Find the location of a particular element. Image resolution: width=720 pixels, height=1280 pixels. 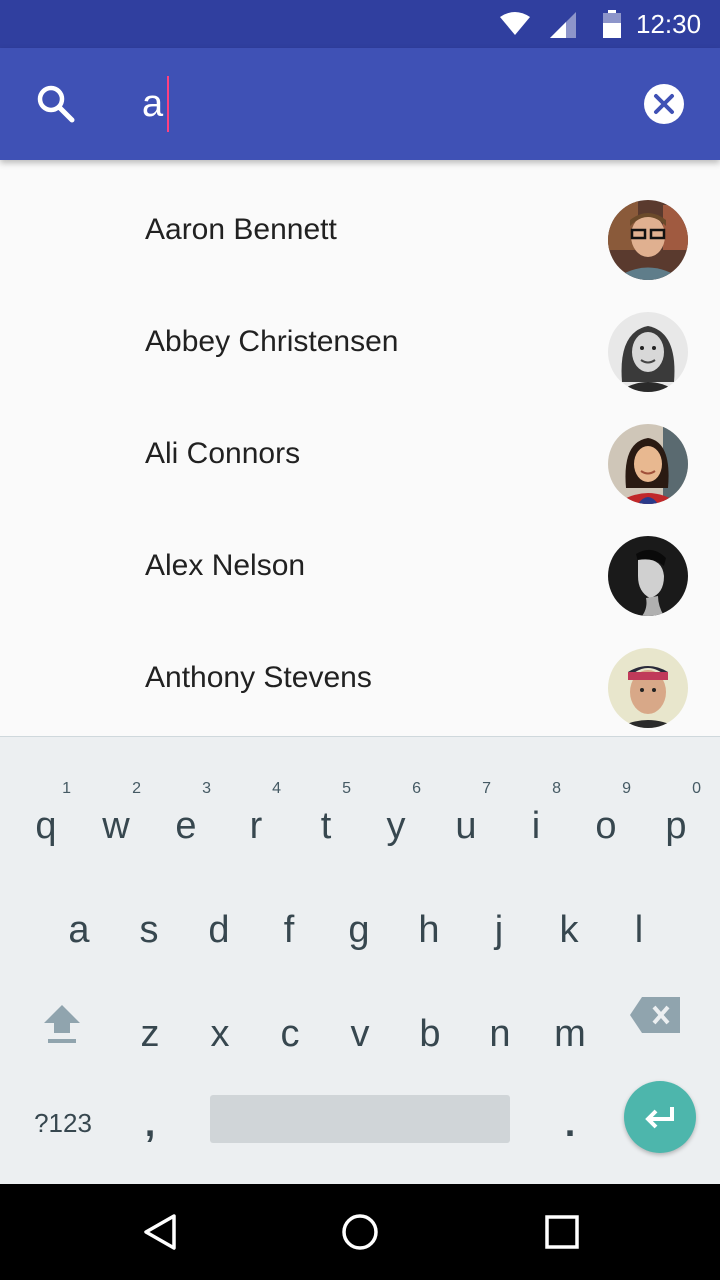

key-u: 7u is located at coordinates (466, 820).